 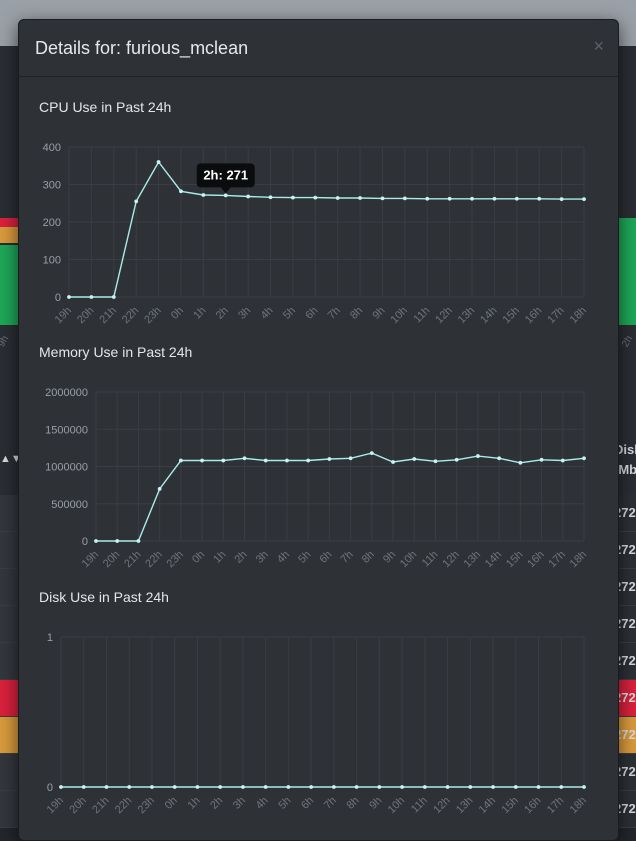 What do you see at coordinates (225, 178) in the screenshot?
I see `chart-tooltip: 2h: 271` at bounding box center [225, 178].